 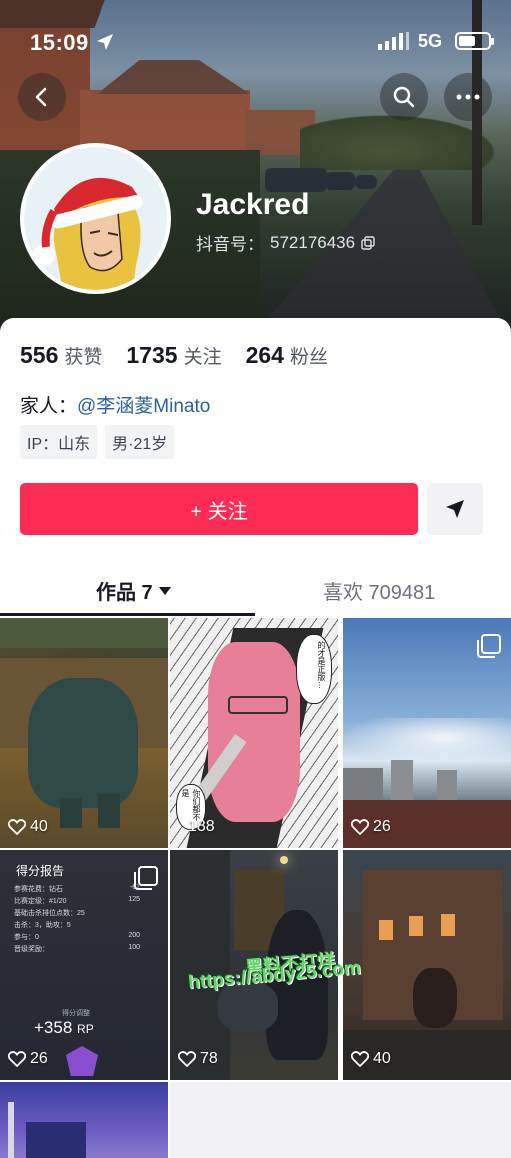 I want to click on stats-row: 556 获赞 1735 关注 264 粉丝, so click(x=186, y=355).